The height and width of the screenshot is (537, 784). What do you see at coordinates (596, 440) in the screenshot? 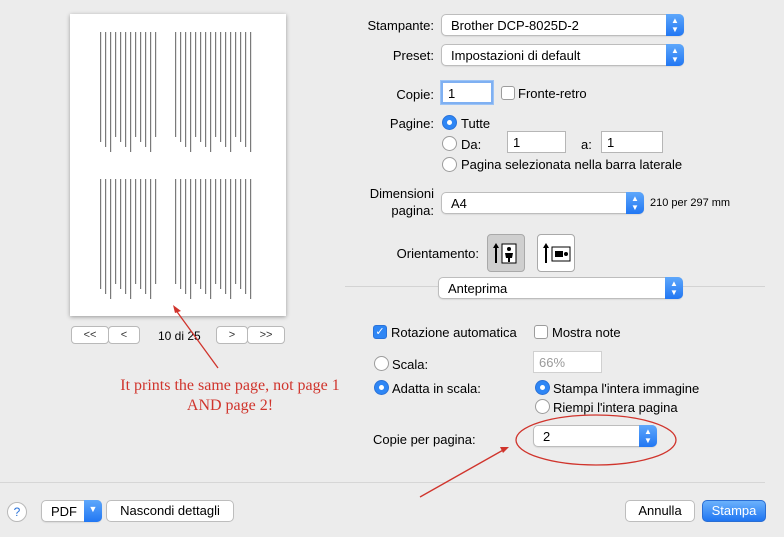
I see `annotation-ellipse` at bounding box center [596, 440].